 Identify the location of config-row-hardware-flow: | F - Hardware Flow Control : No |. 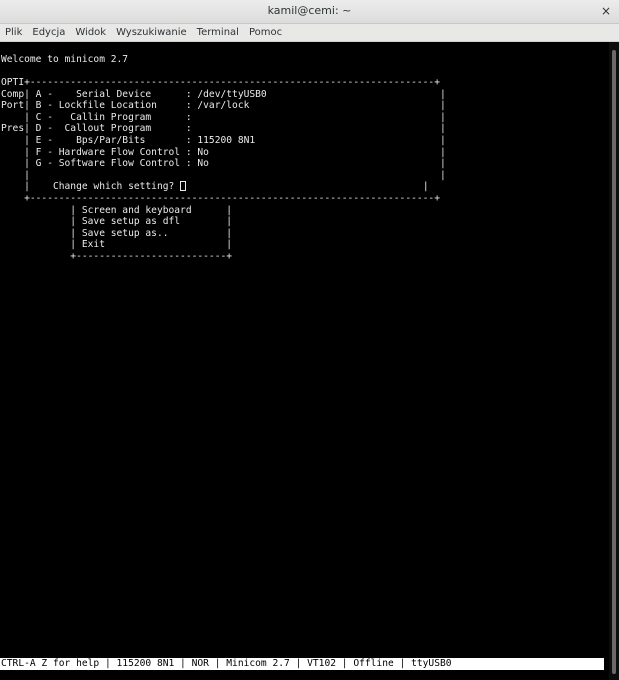
(223, 152).